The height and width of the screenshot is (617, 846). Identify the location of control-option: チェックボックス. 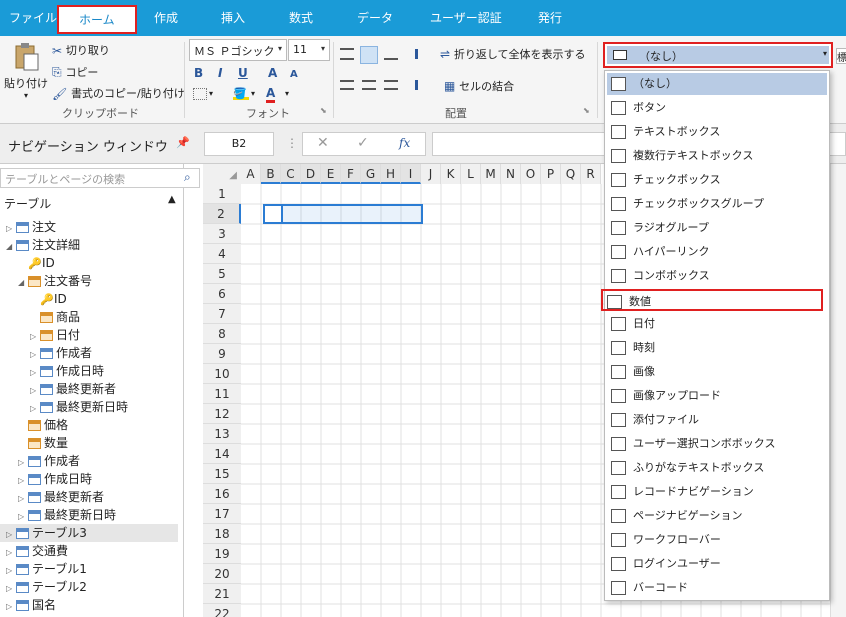
(717, 180).